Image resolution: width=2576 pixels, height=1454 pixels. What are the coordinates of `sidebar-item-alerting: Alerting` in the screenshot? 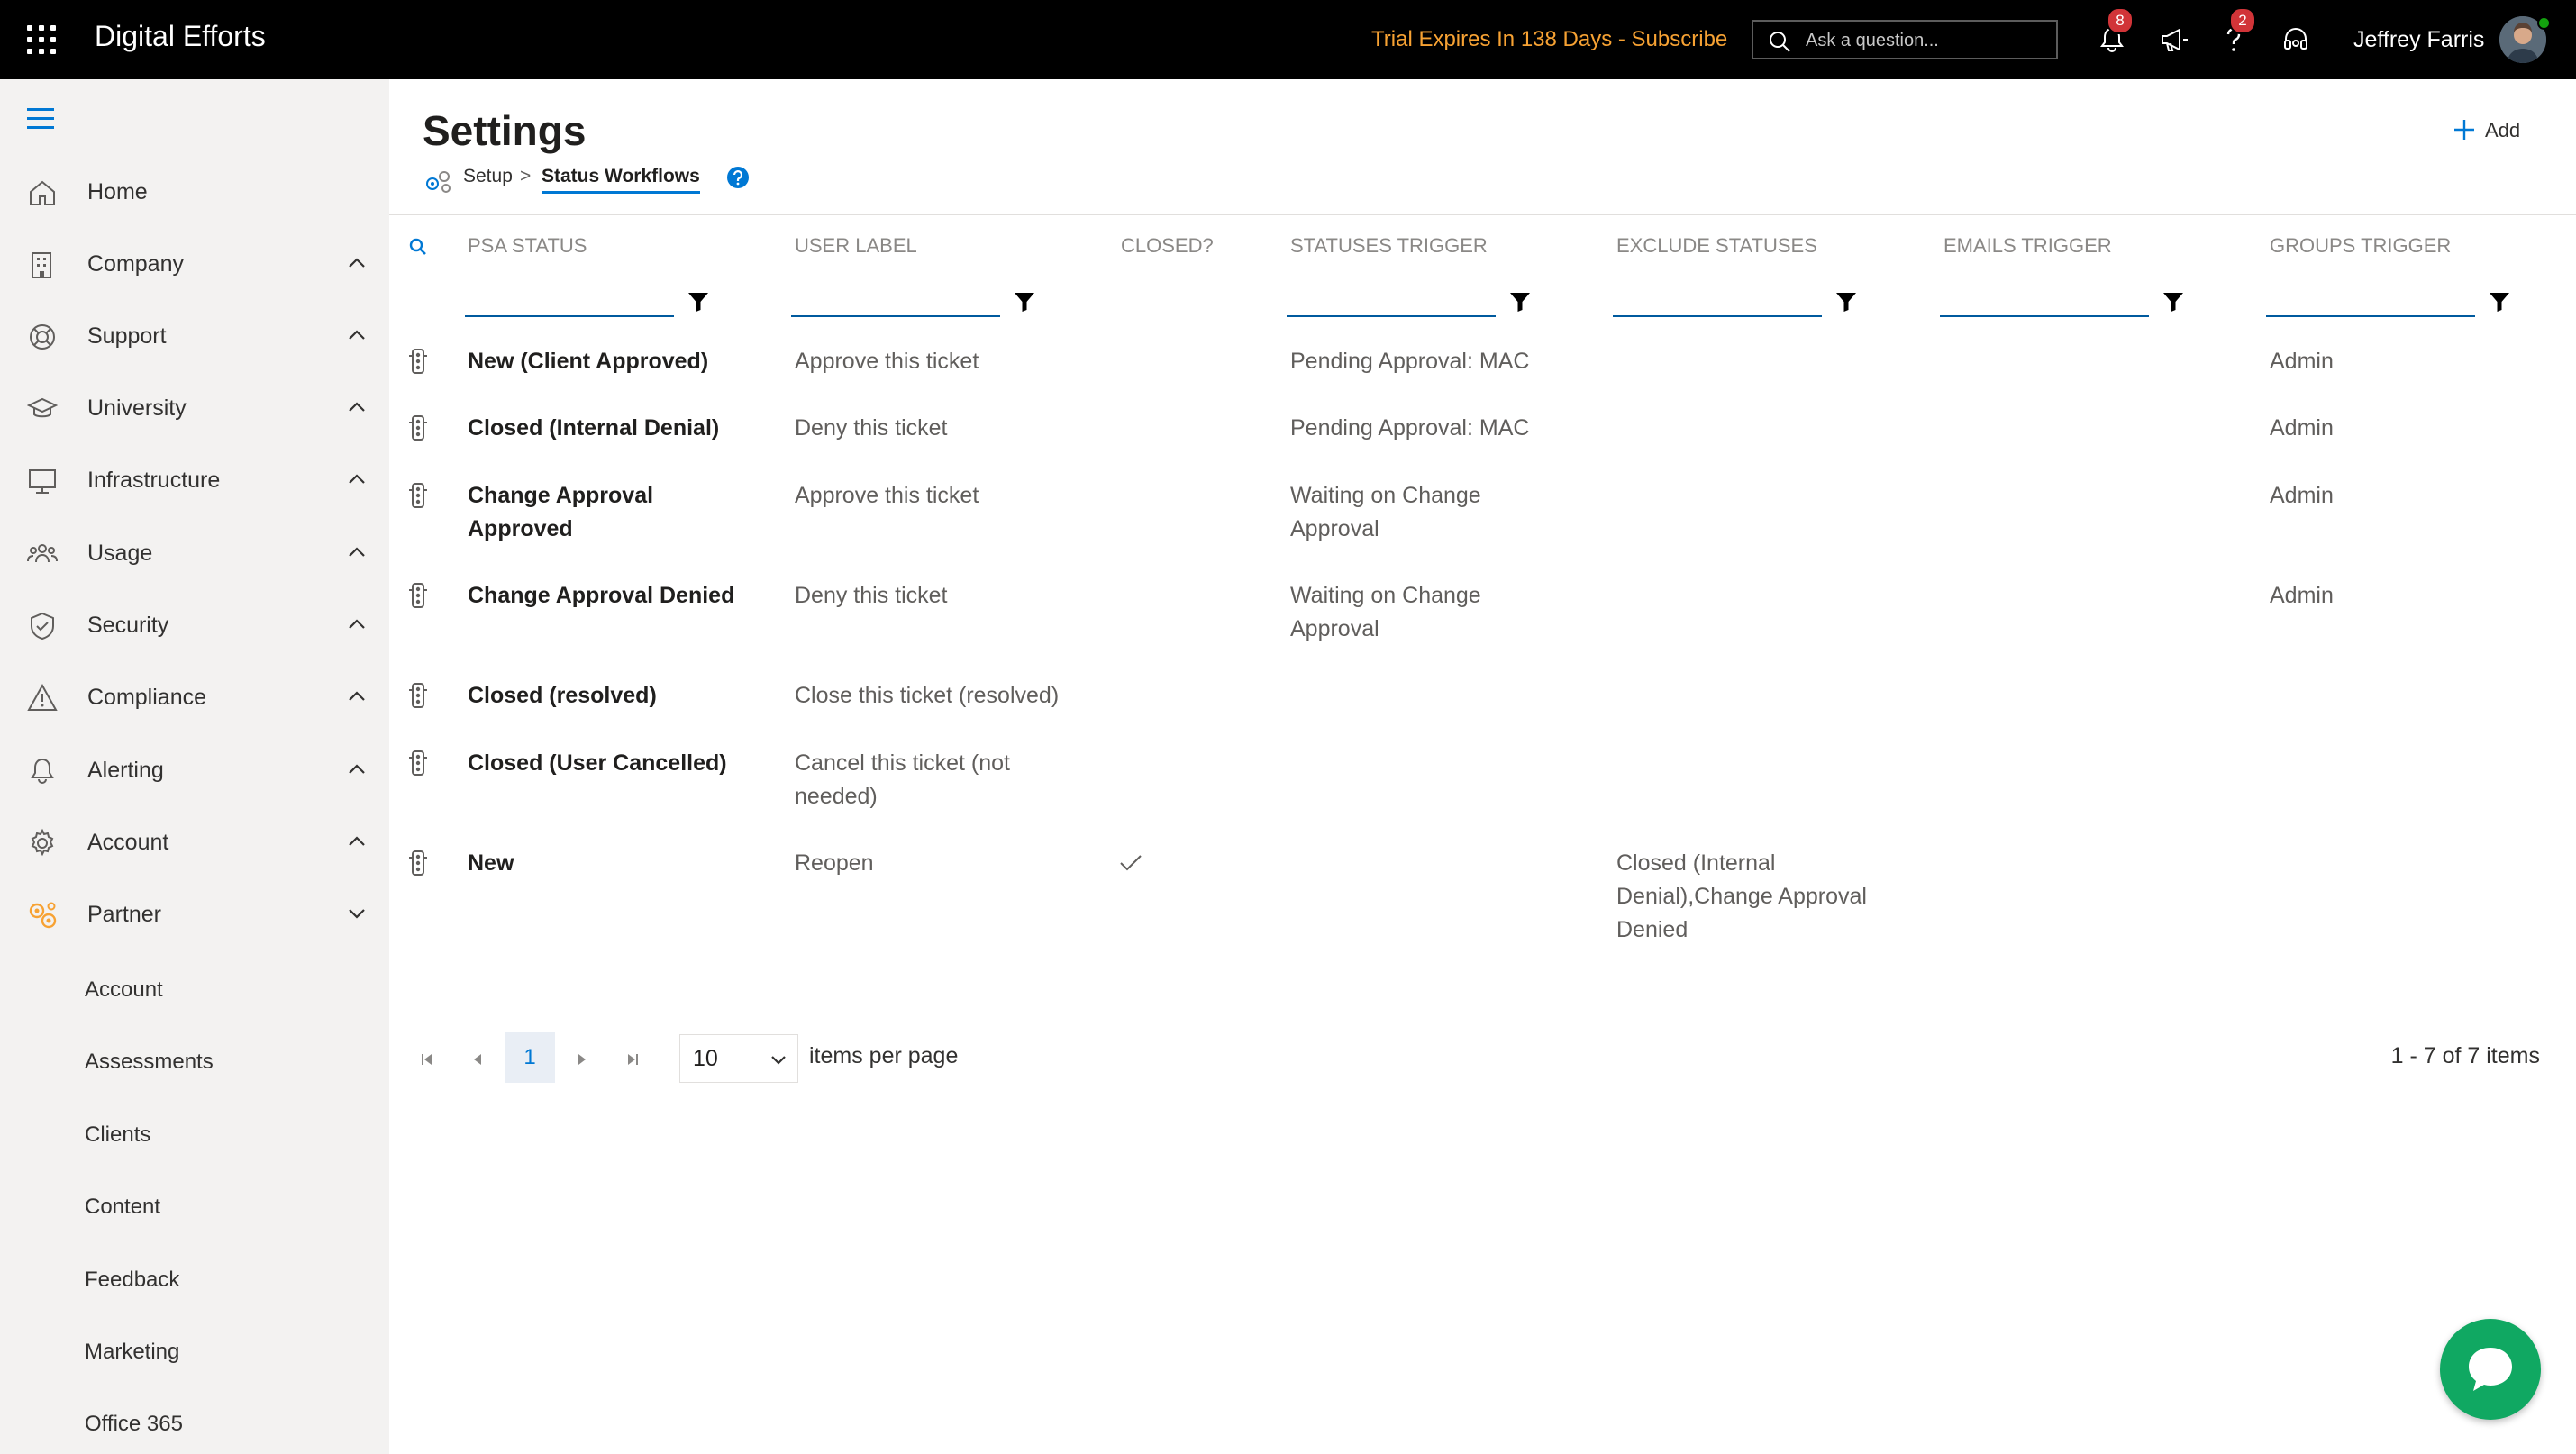 It's located at (194, 770).